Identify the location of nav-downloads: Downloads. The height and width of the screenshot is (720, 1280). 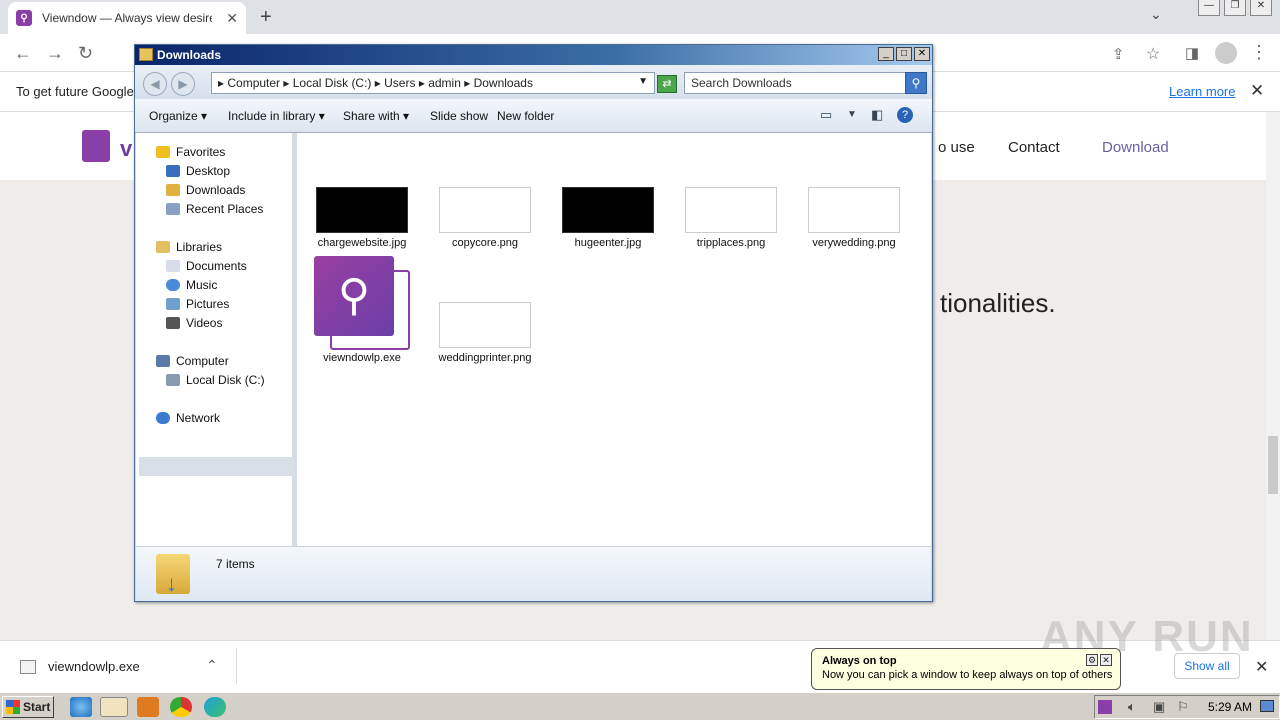
(205, 190).